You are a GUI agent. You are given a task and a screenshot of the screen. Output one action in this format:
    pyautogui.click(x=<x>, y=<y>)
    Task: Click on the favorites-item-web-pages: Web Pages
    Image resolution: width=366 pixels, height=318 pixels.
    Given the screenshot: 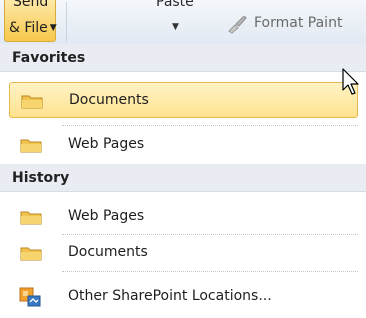 What is the action you would take?
    pyautogui.click(x=183, y=144)
    